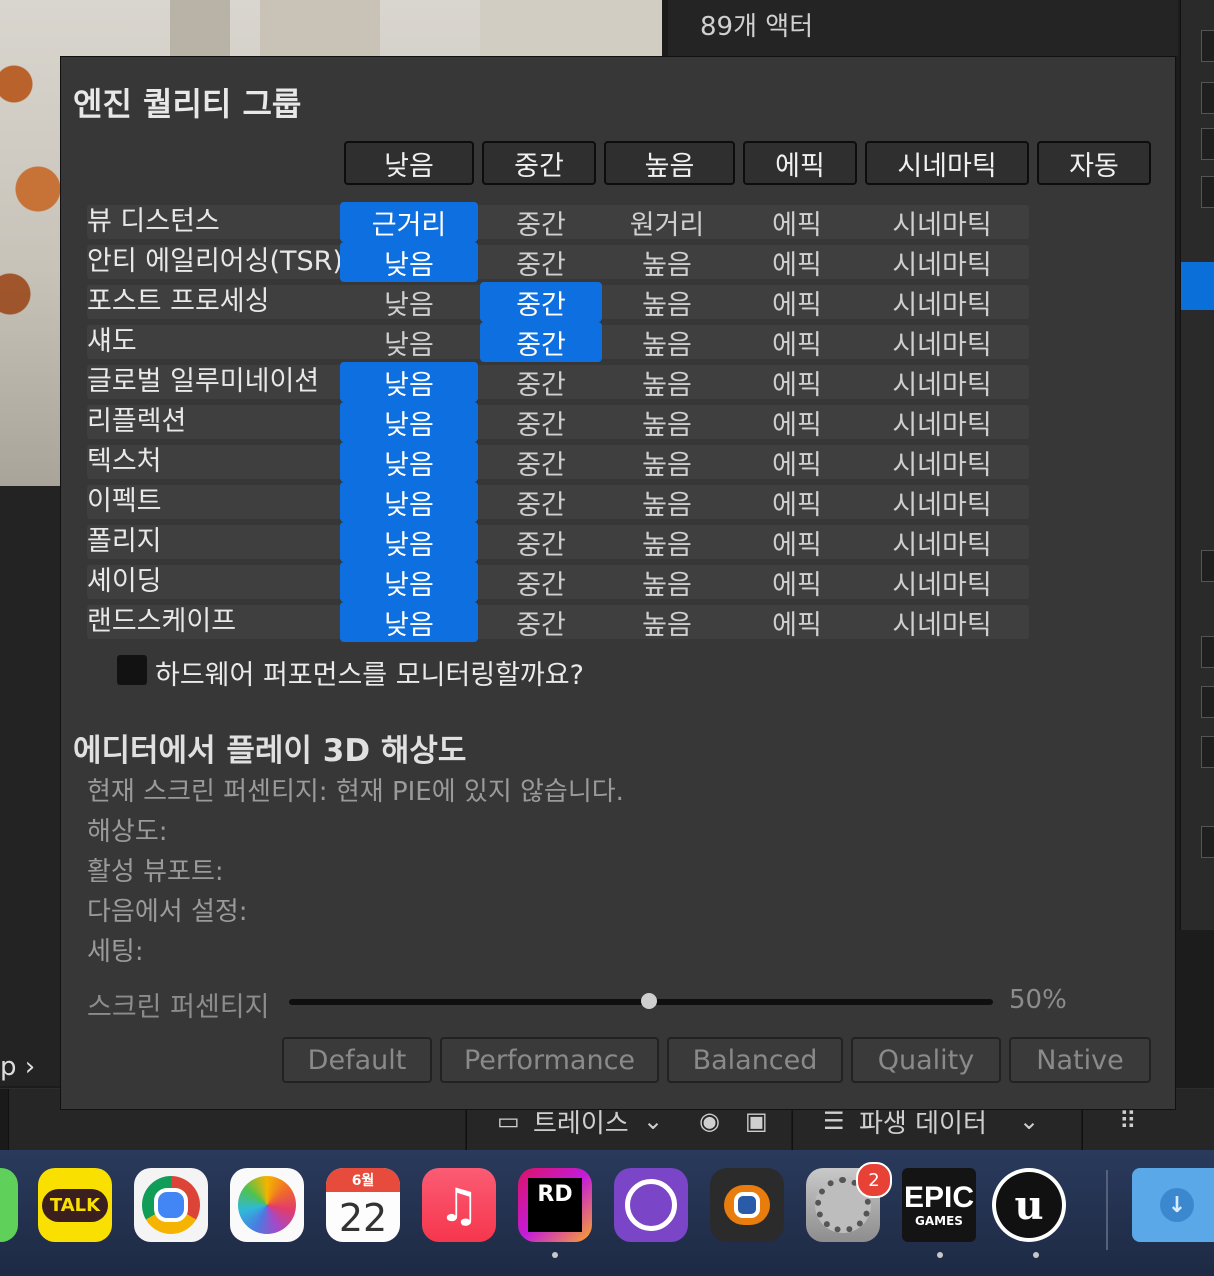 This screenshot has height=1276, width=1214. Describe the element at coordinates (649, 1001) in the screenshot. I see `slider-thumb` at that location.